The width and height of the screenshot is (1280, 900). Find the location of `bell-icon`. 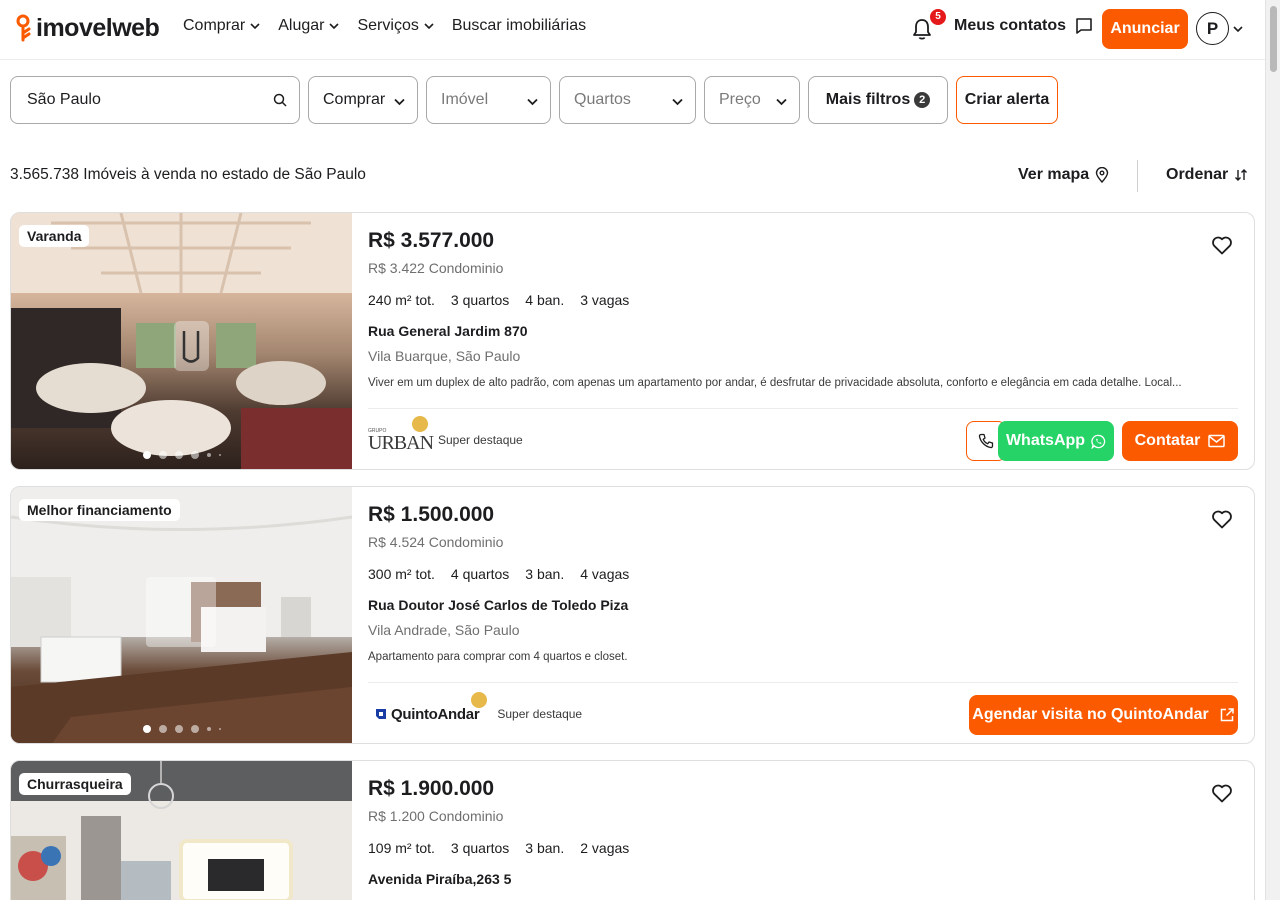

bell-icon is located at coordinates (922, 29).